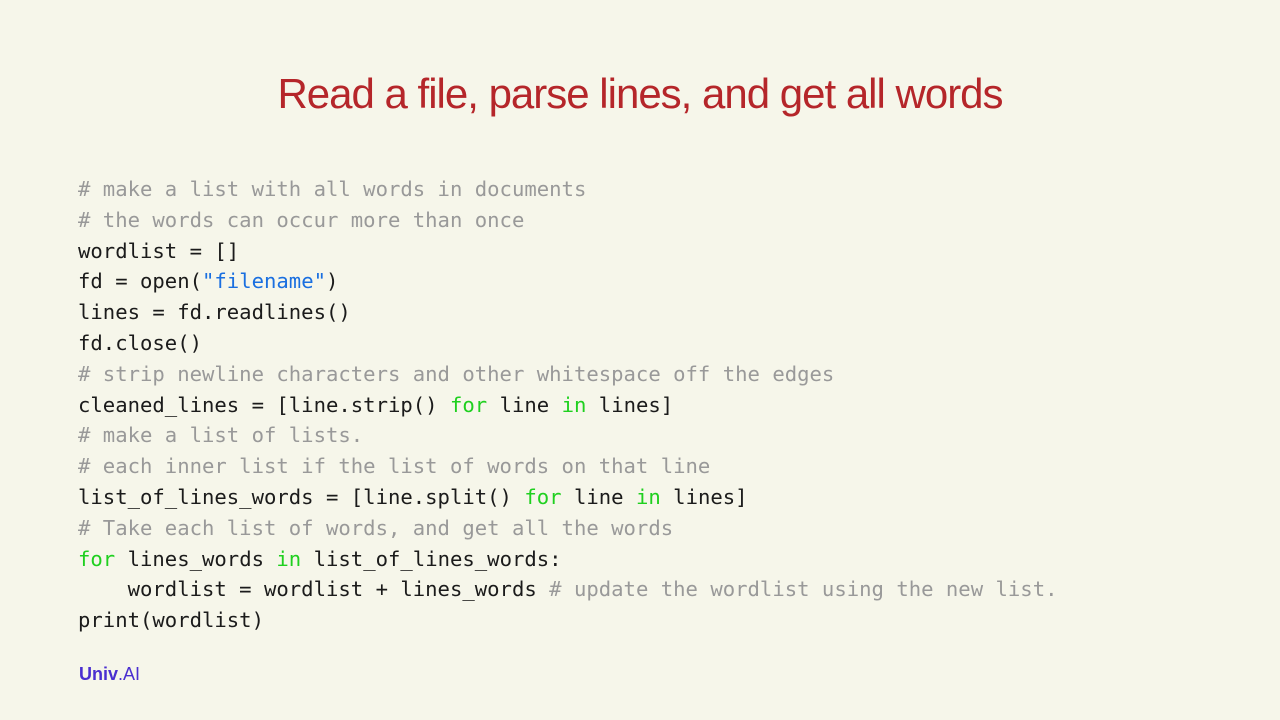 The width and height of the screenshot is (1280, 720). Describe the element at coordinates (140, 281) in the screenshot. I see `code-token-plain: fd = open(` at that location.